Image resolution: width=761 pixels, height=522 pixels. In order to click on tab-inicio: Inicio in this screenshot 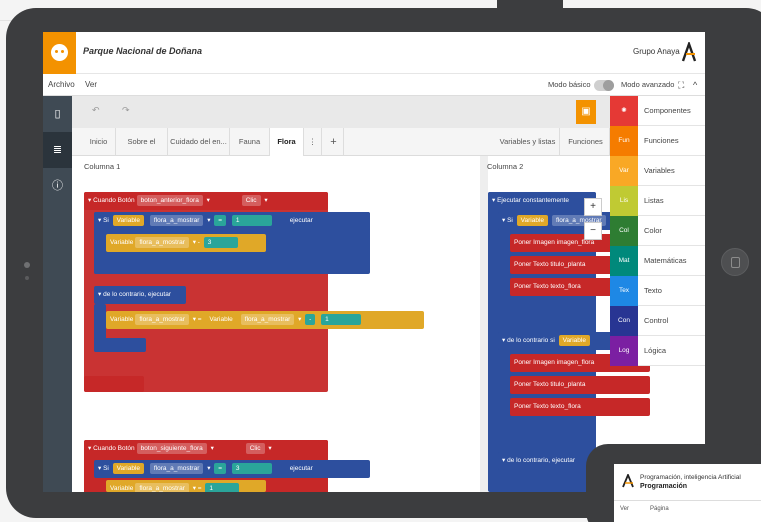, I will do `click(99, 142)`.